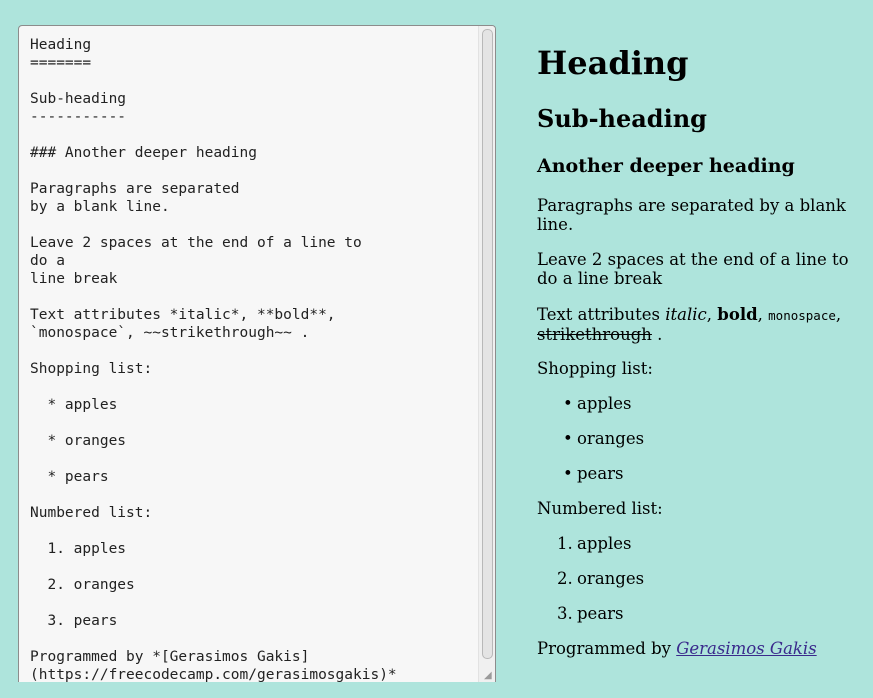 Image resolution: width=873 pixels, height=698 pixels. What do you see at coordinates (565, 613) in the screenshot?
I see `list-number: 3.` at bounding box center [565, 613].